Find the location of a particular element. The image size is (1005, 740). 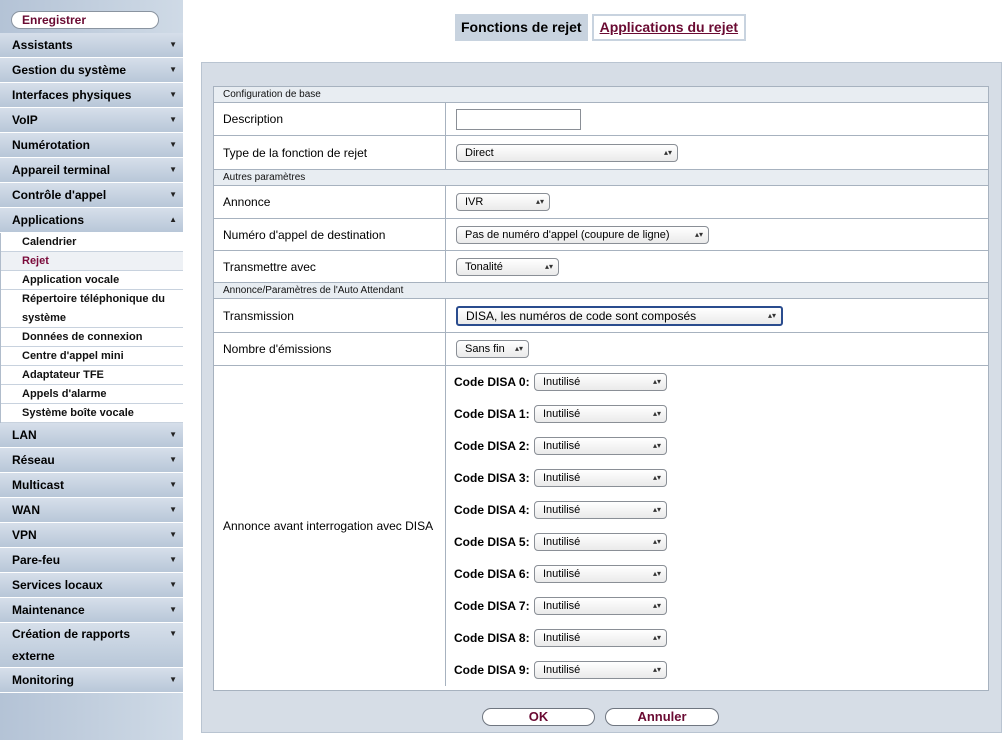

sidebar-item-maintenance: Maintenance ▼ is located at coordinates (91, 610).